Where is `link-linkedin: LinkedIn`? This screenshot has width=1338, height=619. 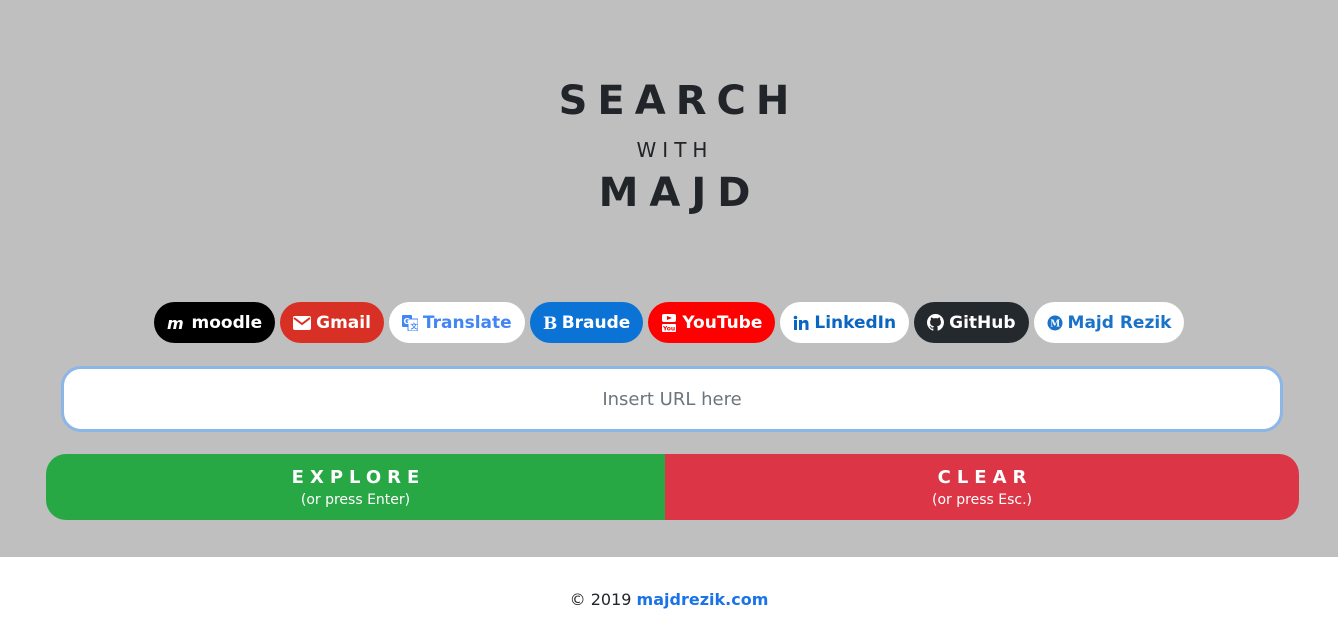 link-linkedin: LinkedIn is located at coordinates (845, 322).